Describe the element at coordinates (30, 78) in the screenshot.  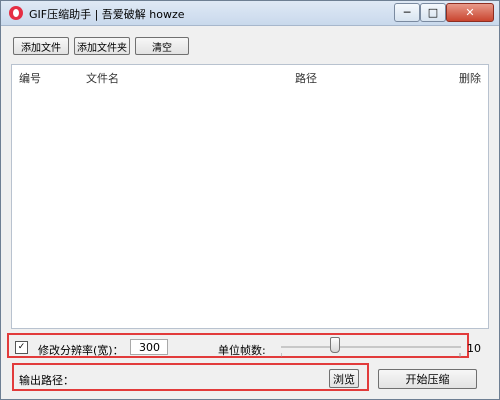
I see `column-header-number: 编号` at that location.